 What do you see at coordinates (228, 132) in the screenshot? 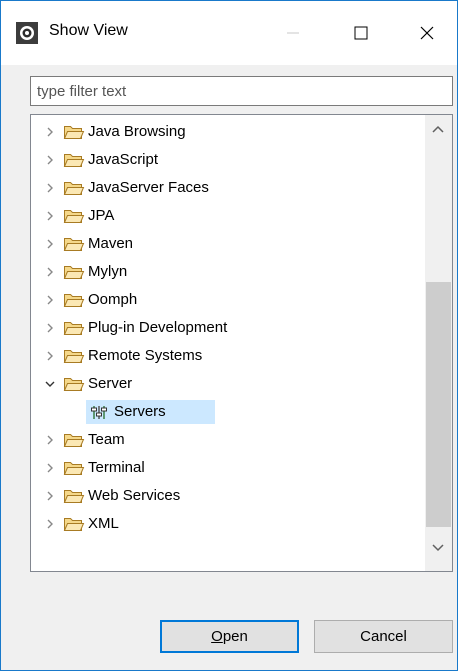
I see `tree-category-item: Java Browsing` at bounding box center [228, 132].